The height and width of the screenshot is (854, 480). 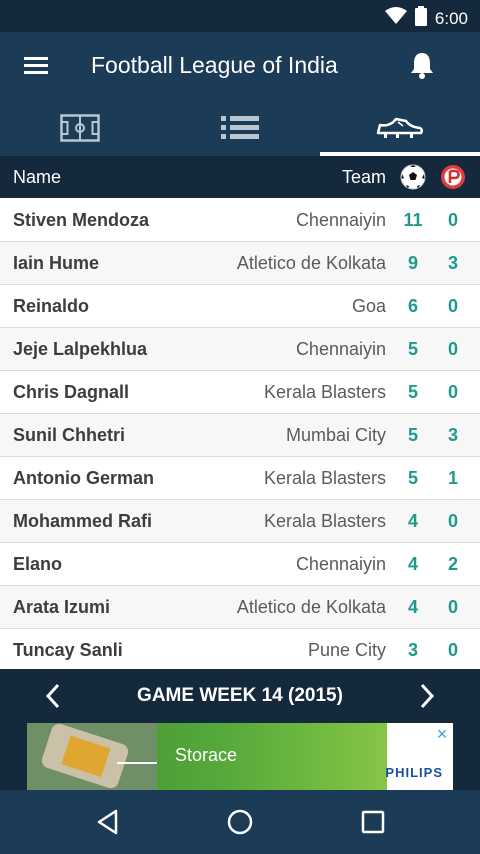 What do you see at coordinates (451, 18) in the screenshot?
I see `status-time: 6:00` at bounding box center [451, 18].